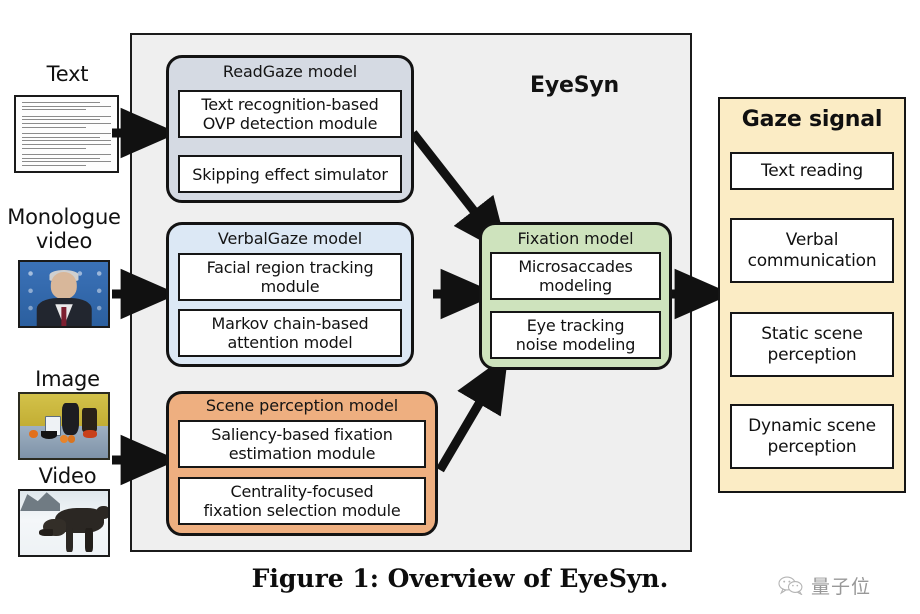  What do you see at coordinates (302, 434) in the screenshot?
I see `module-scene-0-line1: Saliency-based fixation` at bounding box center [302, 434].